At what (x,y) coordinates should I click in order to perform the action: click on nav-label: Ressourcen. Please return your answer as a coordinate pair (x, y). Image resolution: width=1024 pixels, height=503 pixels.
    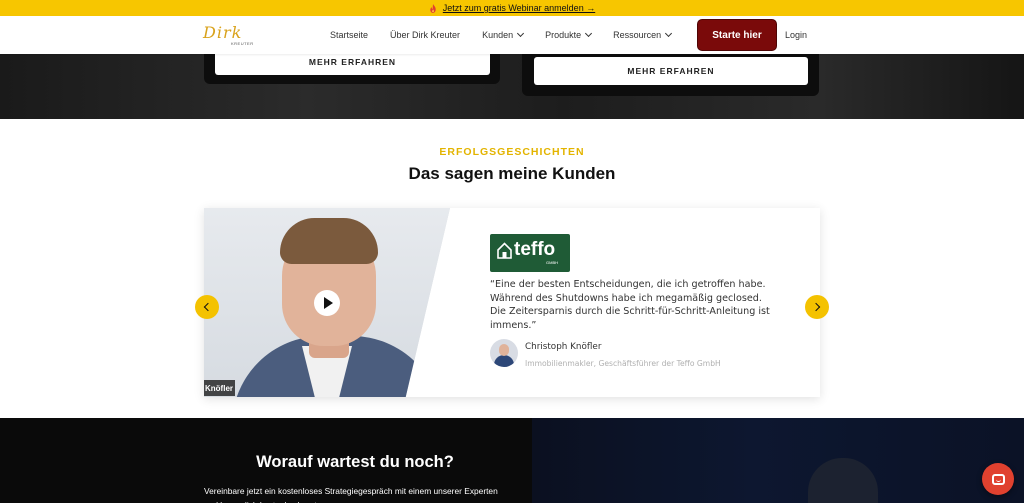
    Looking at the image, I should click on (637, 35).